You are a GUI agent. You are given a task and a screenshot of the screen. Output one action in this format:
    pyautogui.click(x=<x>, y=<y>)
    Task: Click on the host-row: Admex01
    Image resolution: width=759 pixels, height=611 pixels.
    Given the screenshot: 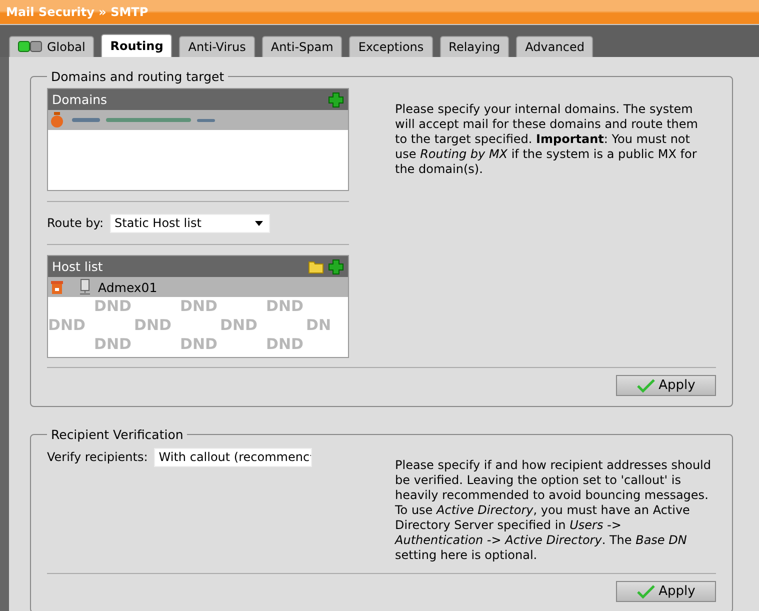 What is the action you would take?
    pyautogui.click(x=198, y=287)
    